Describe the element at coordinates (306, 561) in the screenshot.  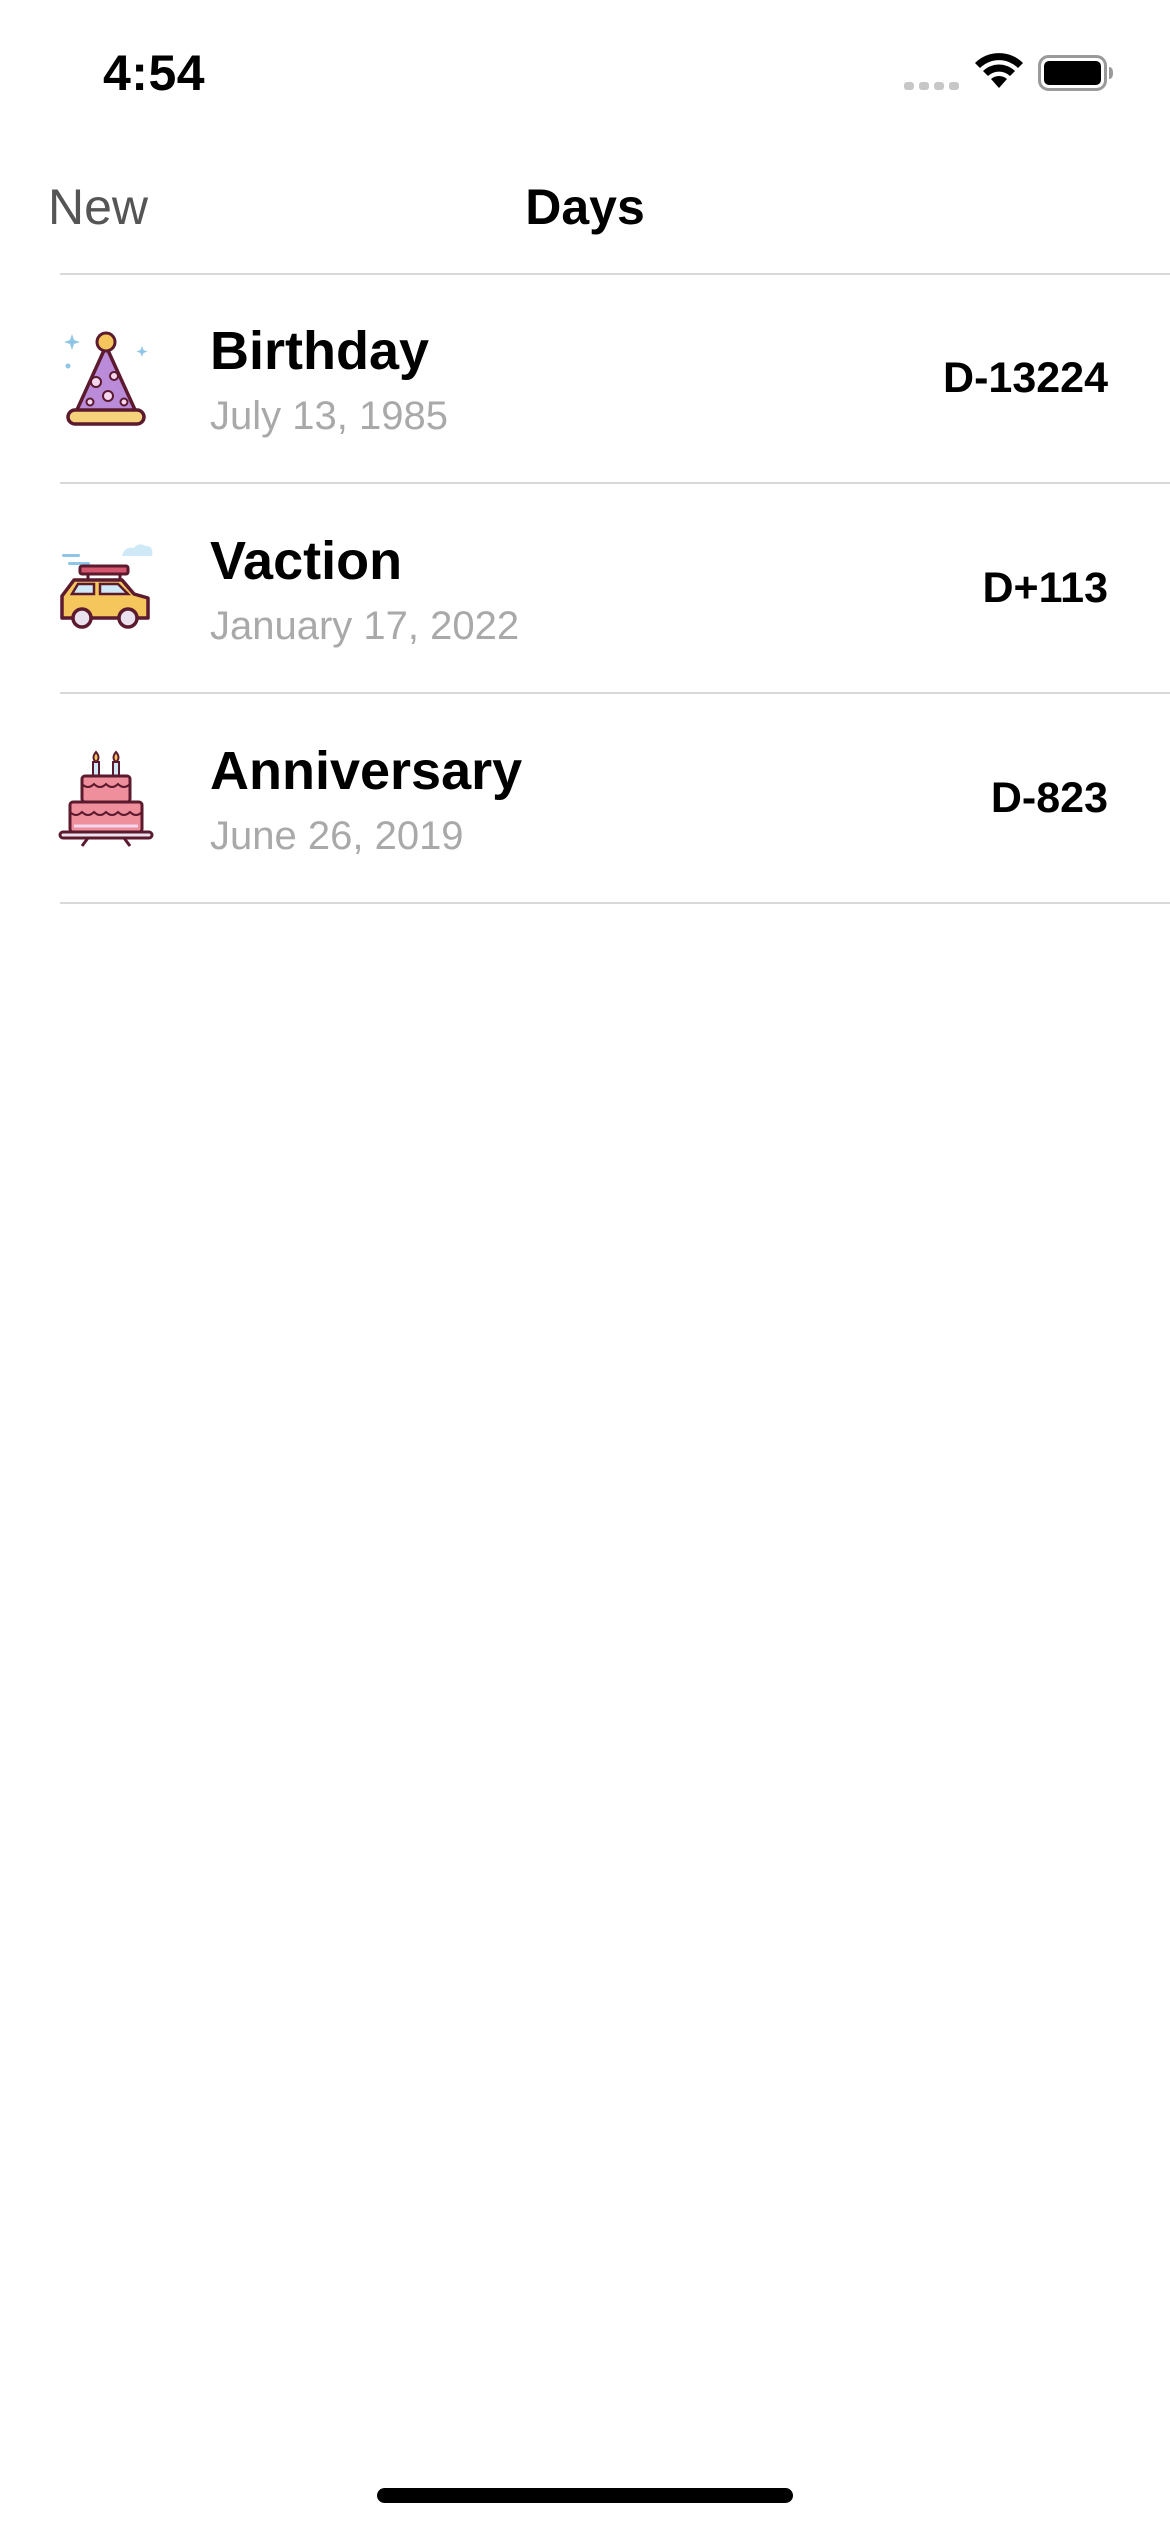
I see `day-title: Vaction` at that location.